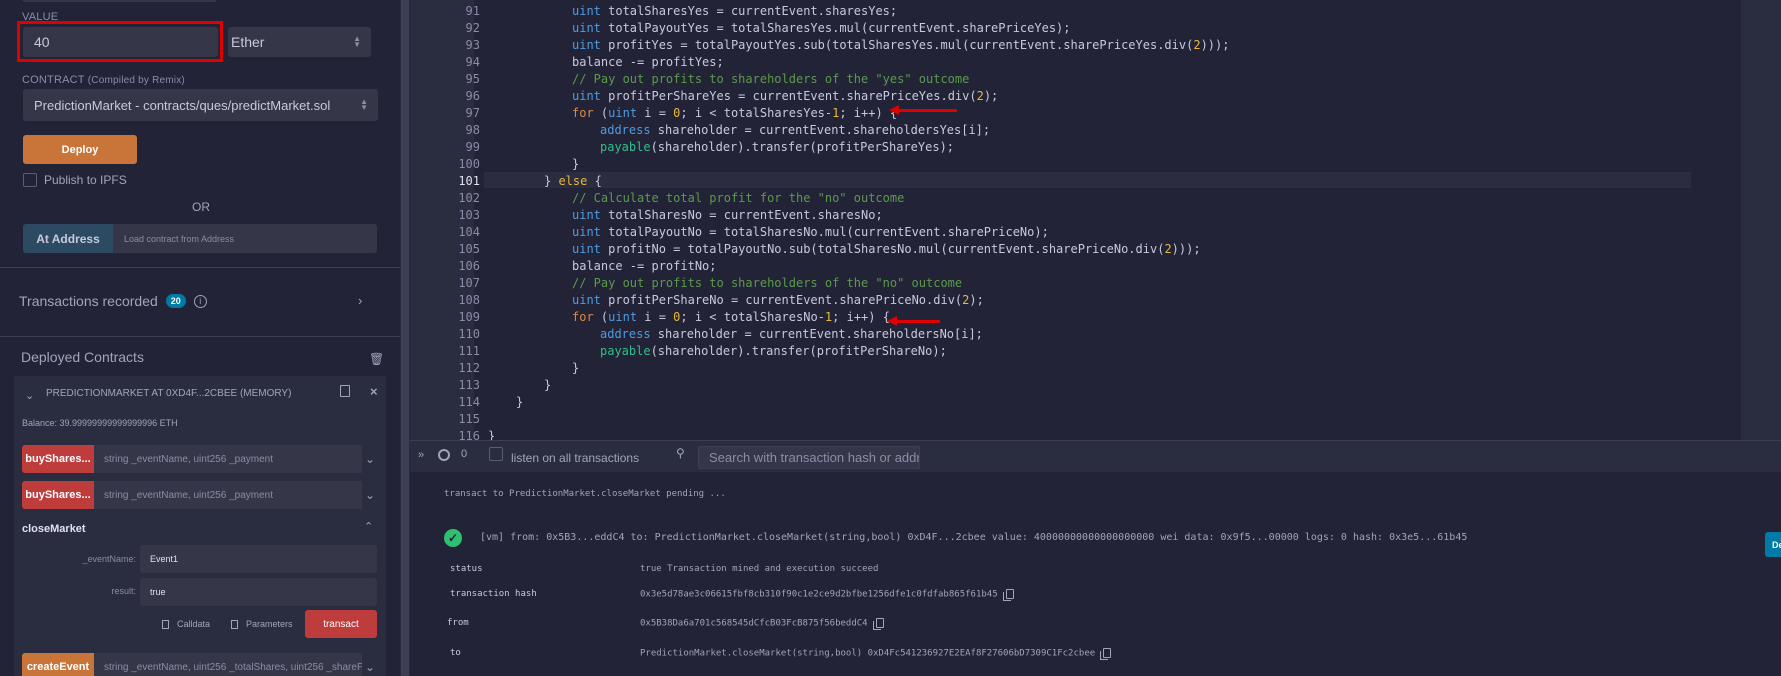 The height and width of the screenshot is (676, 1781). I want to click on line-number: 112, so click(469, 368).